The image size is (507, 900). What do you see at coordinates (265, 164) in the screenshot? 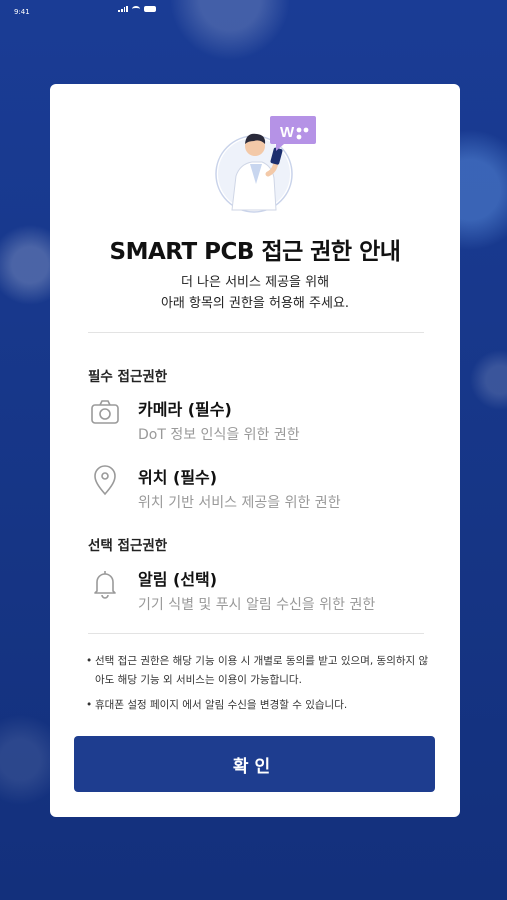
I see `doctor-phone-illustration: W` at bounding box center [265, 164].